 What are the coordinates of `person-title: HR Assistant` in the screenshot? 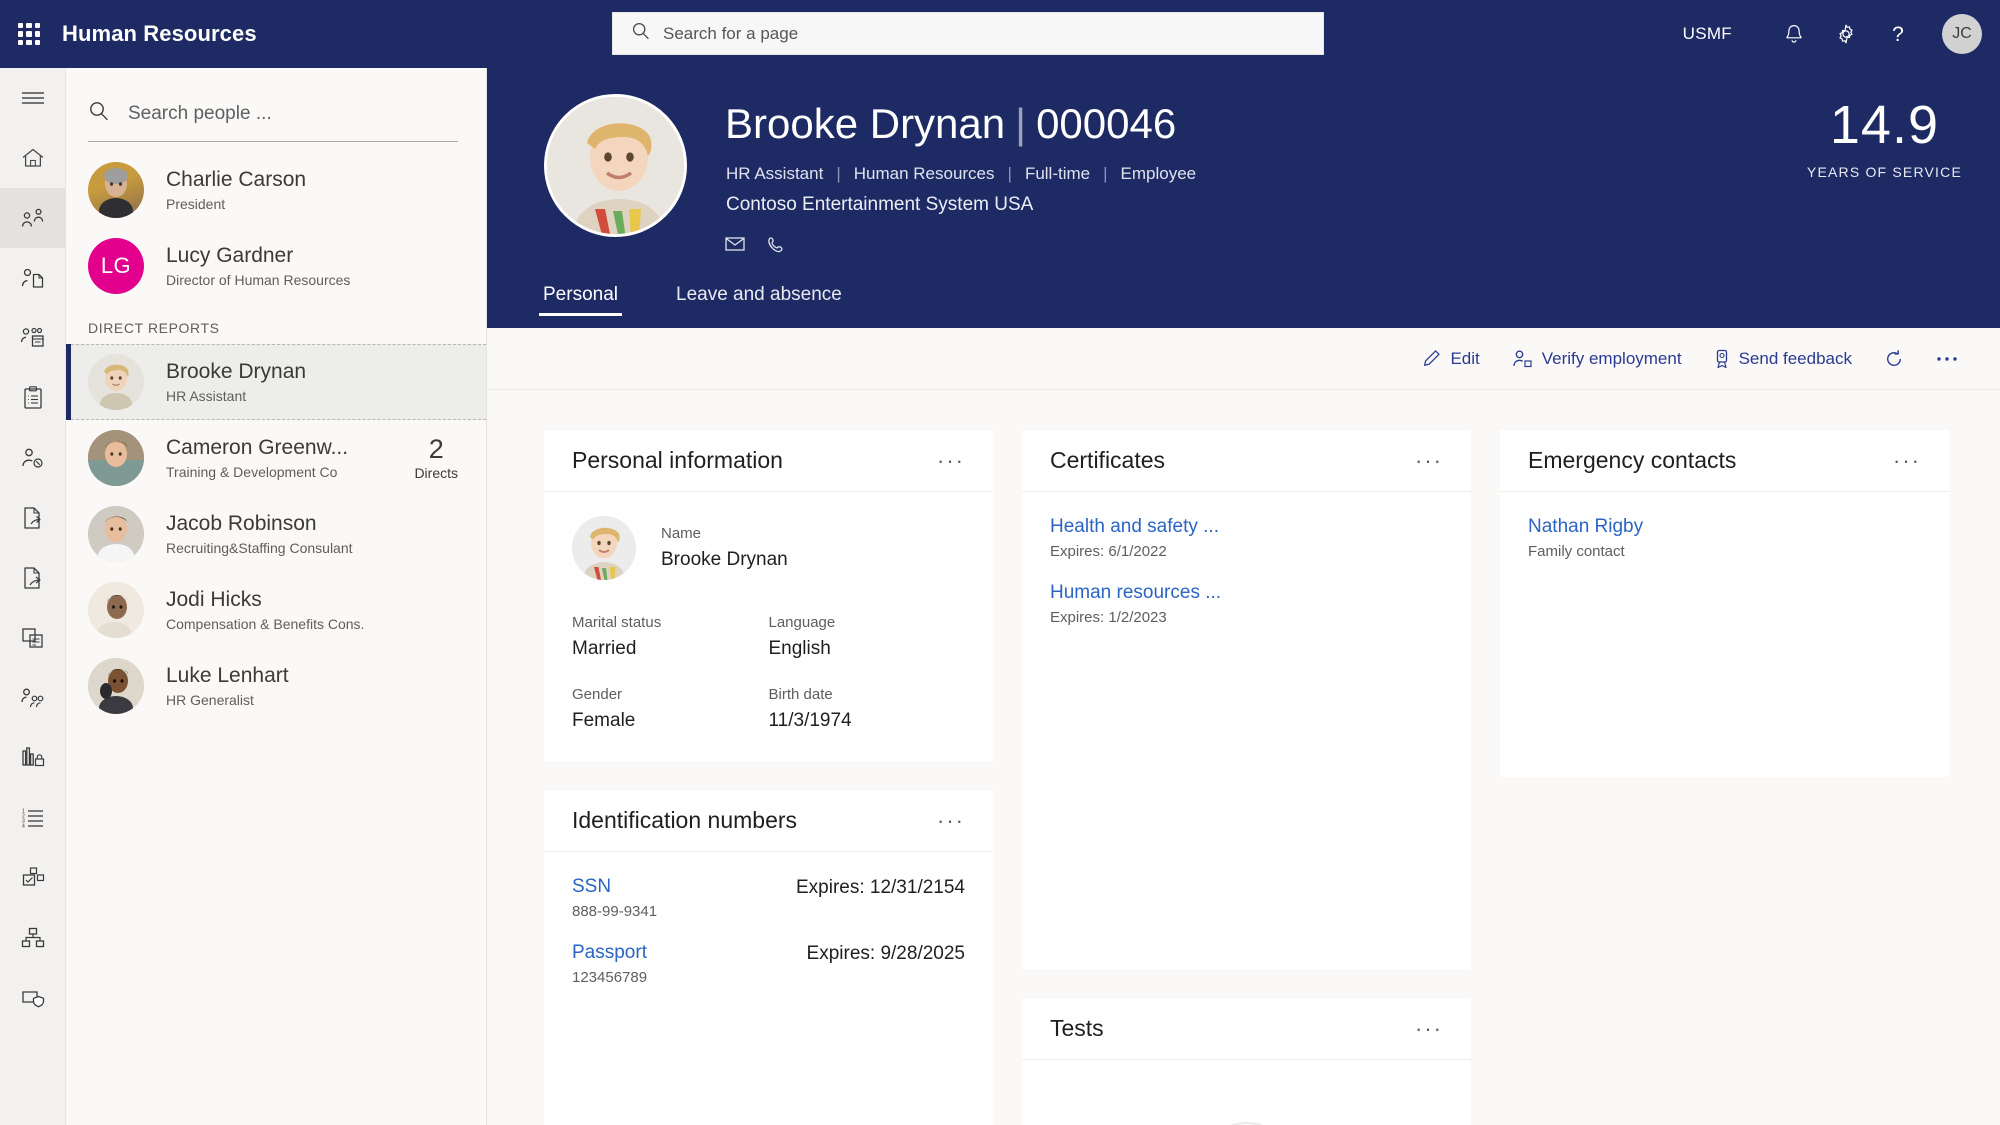 It's located at (206, 396).